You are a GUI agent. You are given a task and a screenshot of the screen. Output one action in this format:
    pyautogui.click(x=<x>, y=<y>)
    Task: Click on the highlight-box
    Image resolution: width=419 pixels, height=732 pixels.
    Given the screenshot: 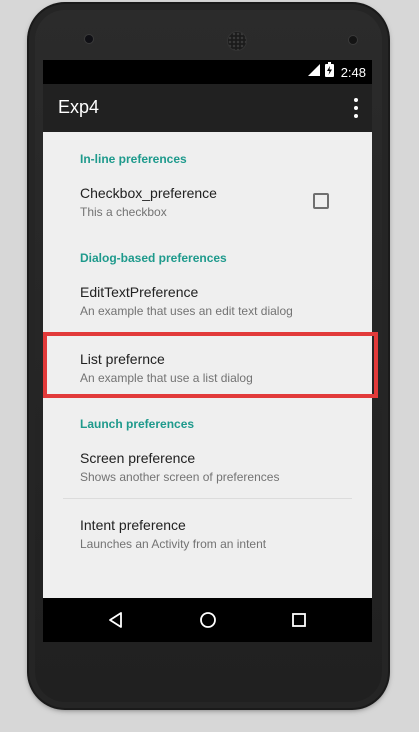 What is the action you would take?
    pyautogui.click(x=210, y=365)
    